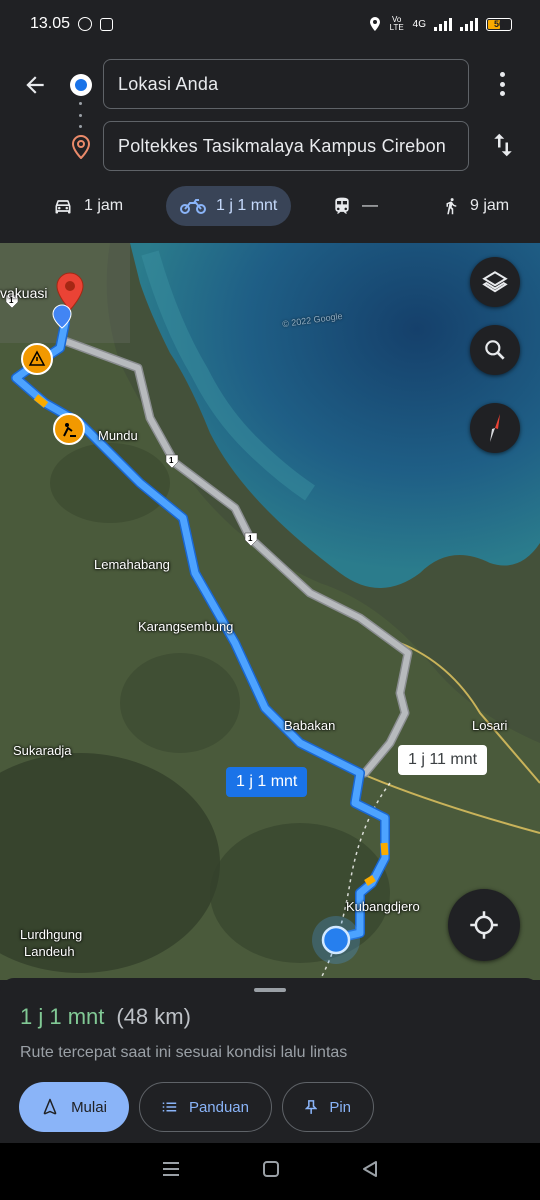  I want to click on destination-field: Poltekkes Tasikmalaya Kampus Cirebon, so click(286, 146).